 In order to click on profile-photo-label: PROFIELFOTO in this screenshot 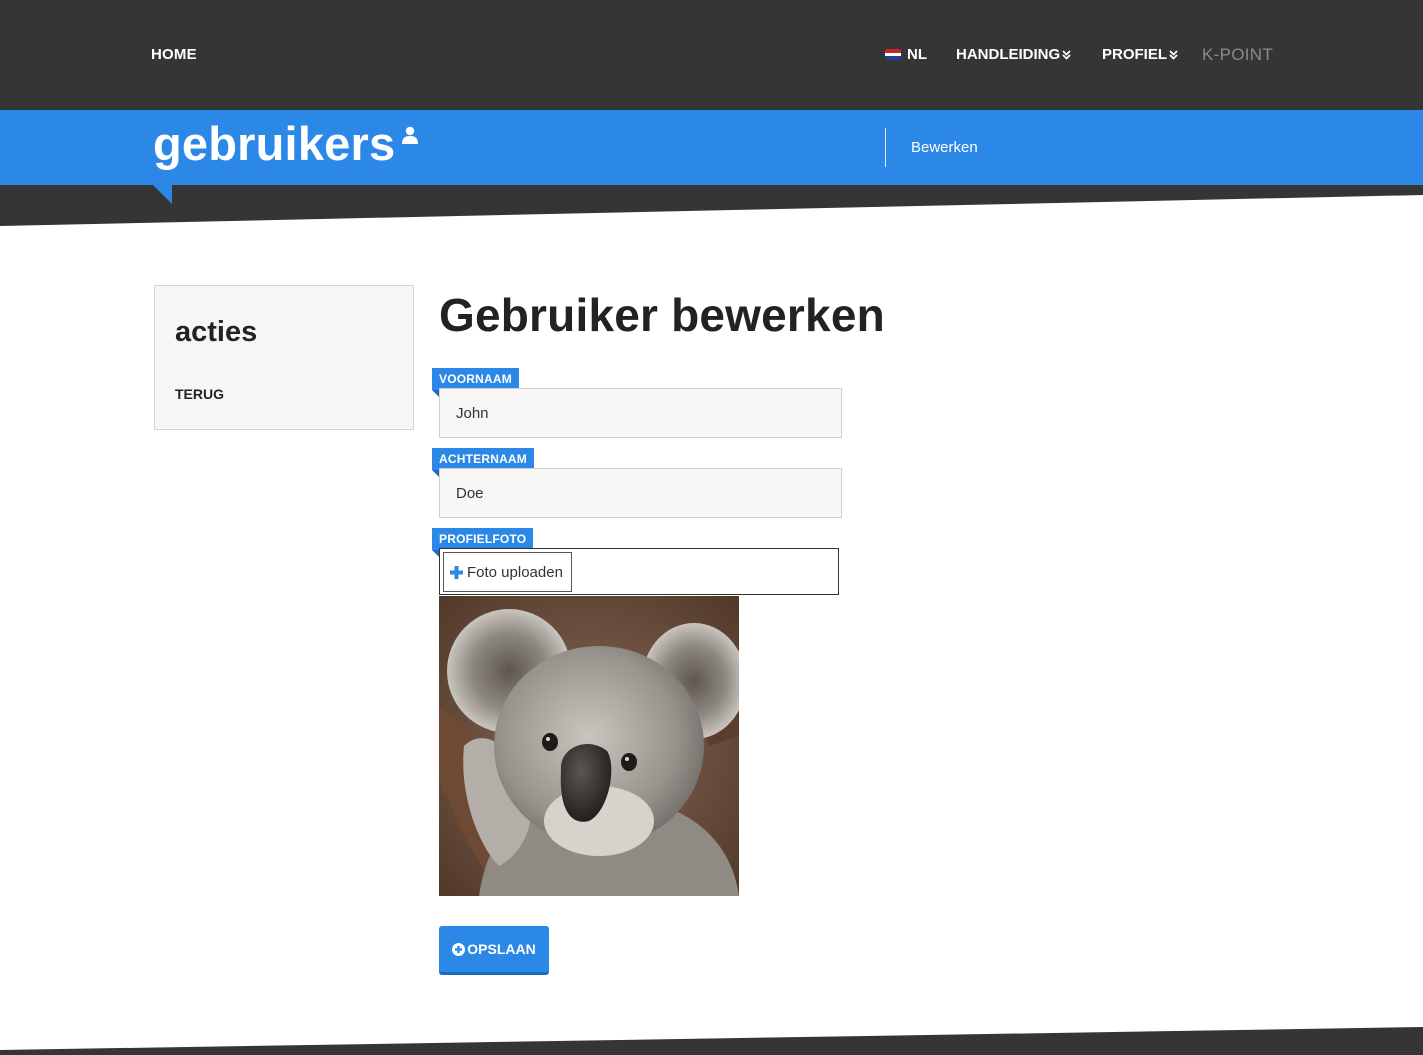, I will do `click(483, 539)`.